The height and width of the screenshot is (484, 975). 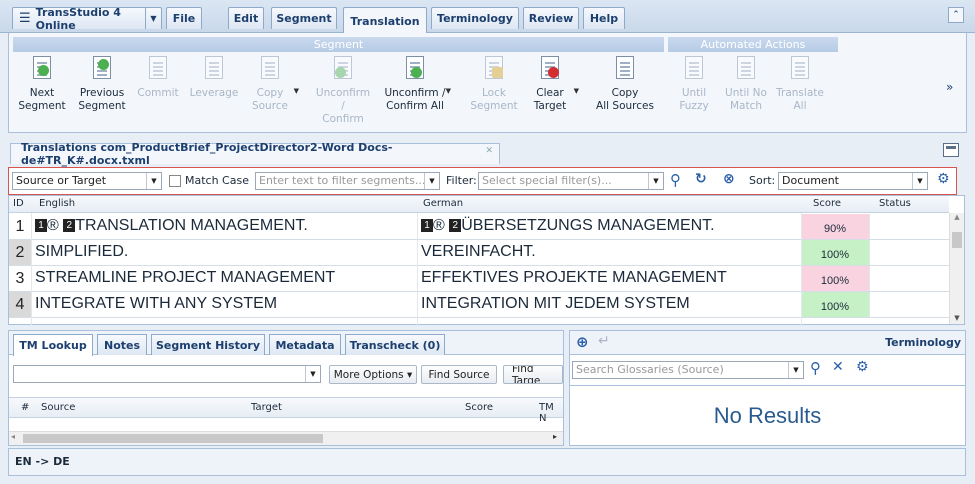 I want to click on tab-translation: Translation, so click(x=385, y=20).